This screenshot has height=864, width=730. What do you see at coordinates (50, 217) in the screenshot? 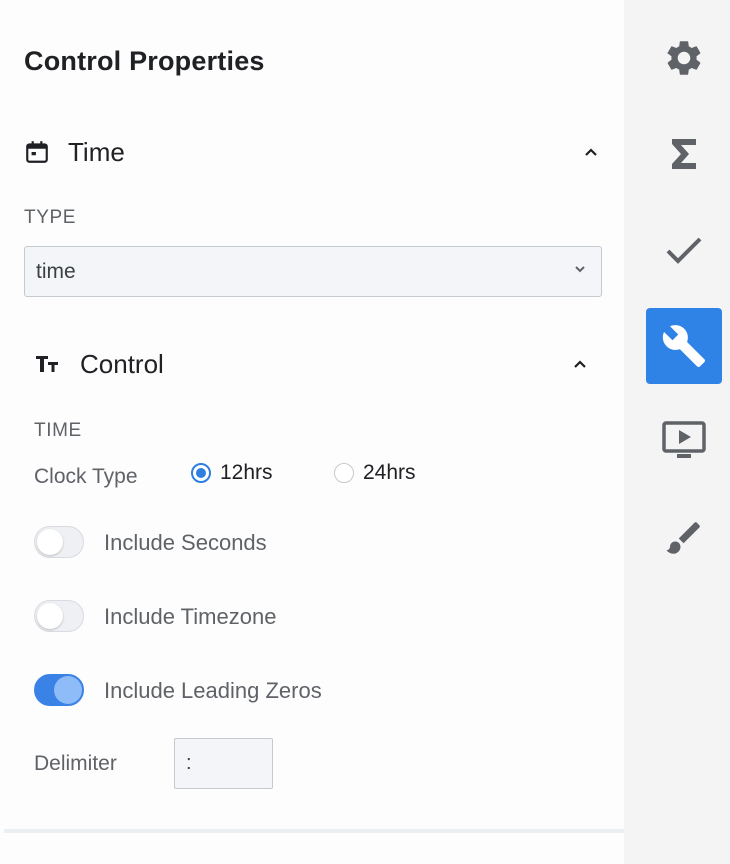
I see `type-label: TYPE` at bounding box center [50, 217].